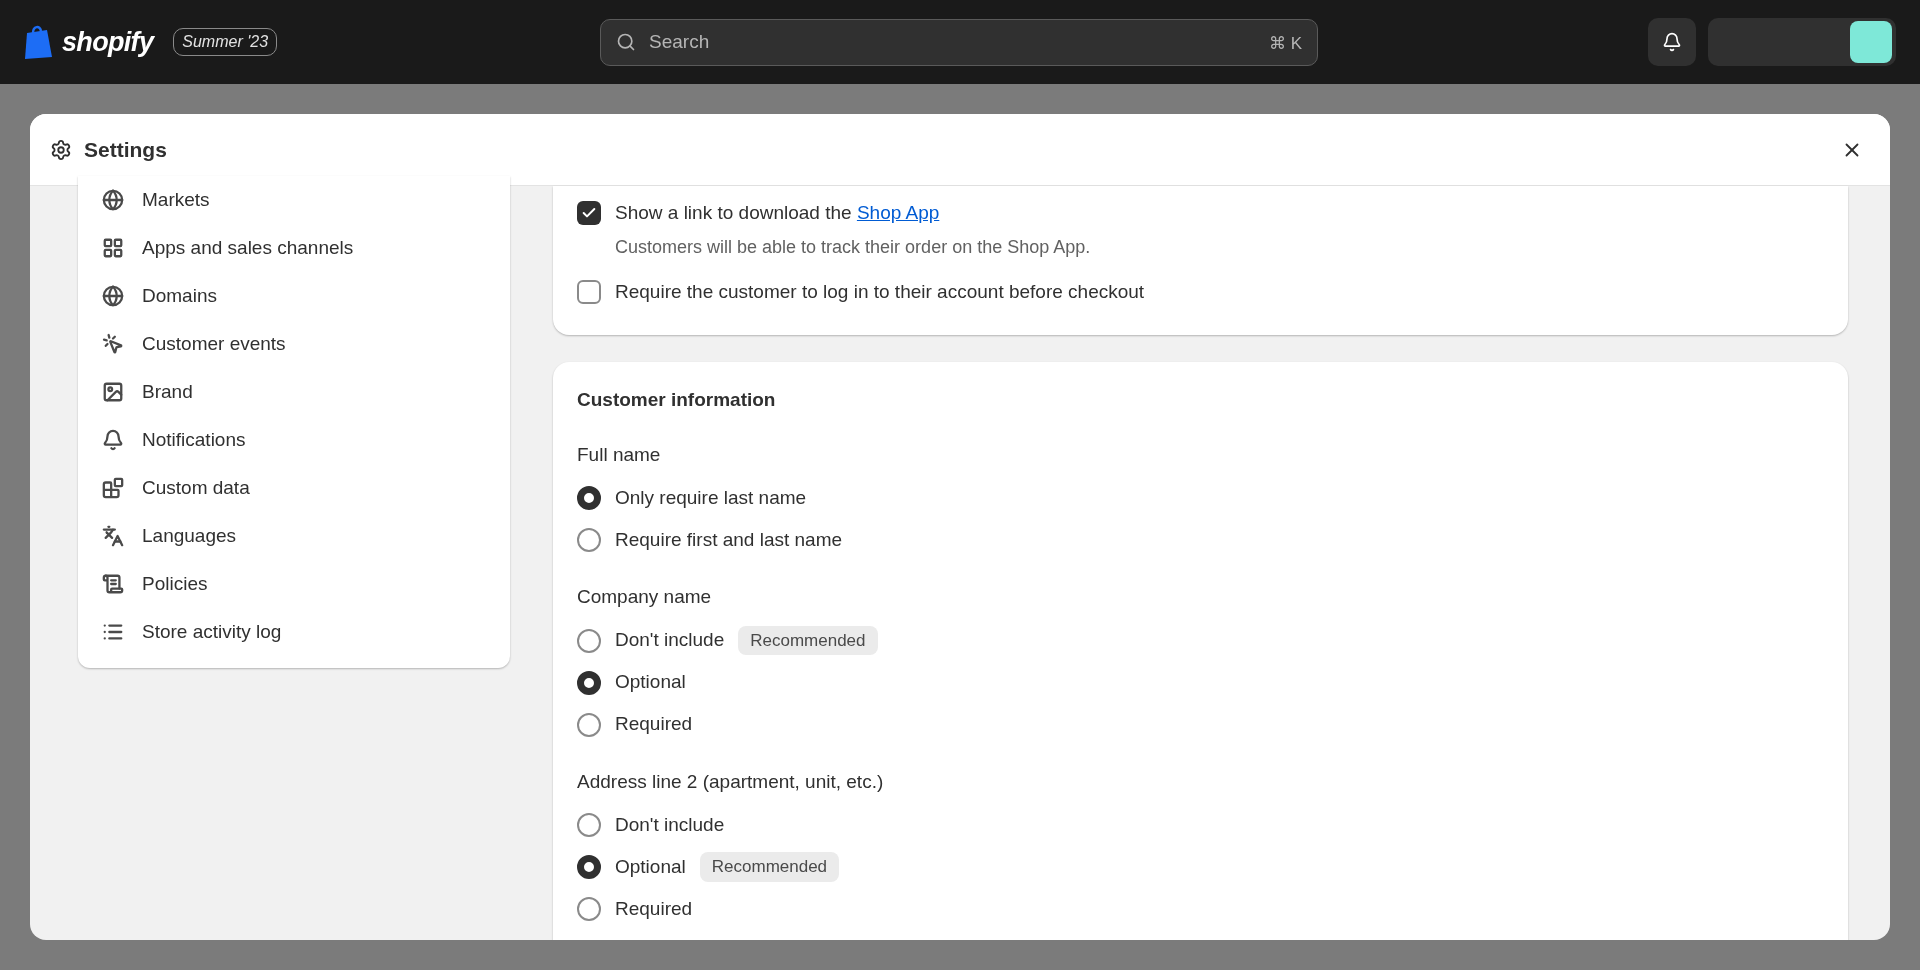  Describe the element at coordinates (777, 212) in the screenshot. I see `checkbox-label: Show a link to download the Shop App` at that location.